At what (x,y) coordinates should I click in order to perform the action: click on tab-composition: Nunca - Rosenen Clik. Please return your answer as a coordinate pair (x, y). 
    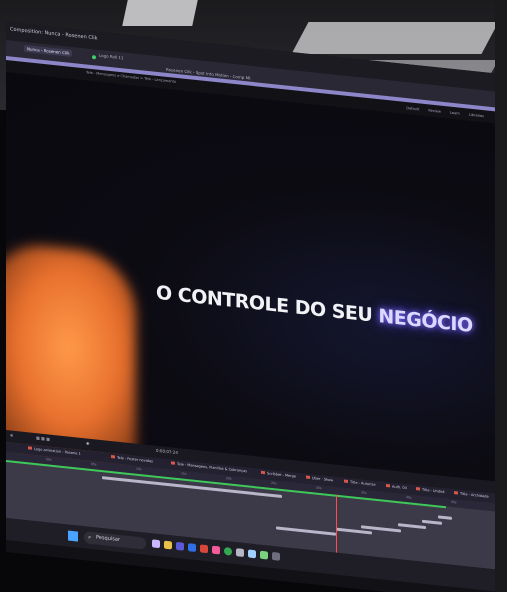
    Looking at the image, I should click on (48, 50).